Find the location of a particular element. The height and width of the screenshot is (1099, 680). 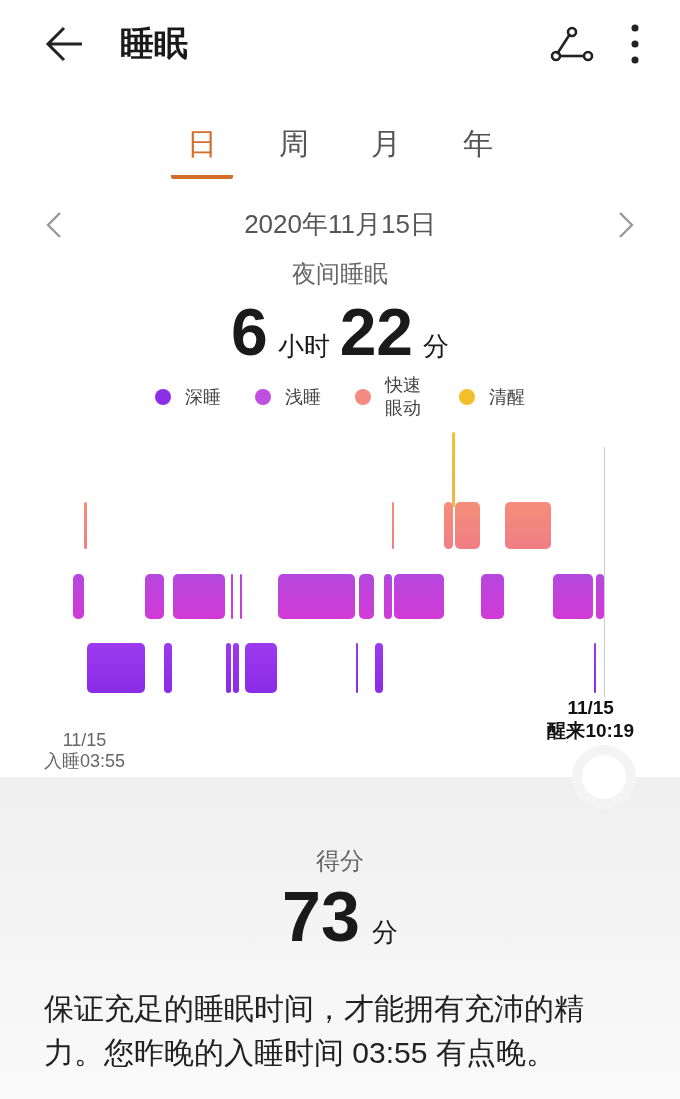

advice-text: 保证充足的睡眠时间，才能拥有充沛的精力。您昨晚的入睡时间 03:55 有点晚。 is located at coordinates (314, 1030).